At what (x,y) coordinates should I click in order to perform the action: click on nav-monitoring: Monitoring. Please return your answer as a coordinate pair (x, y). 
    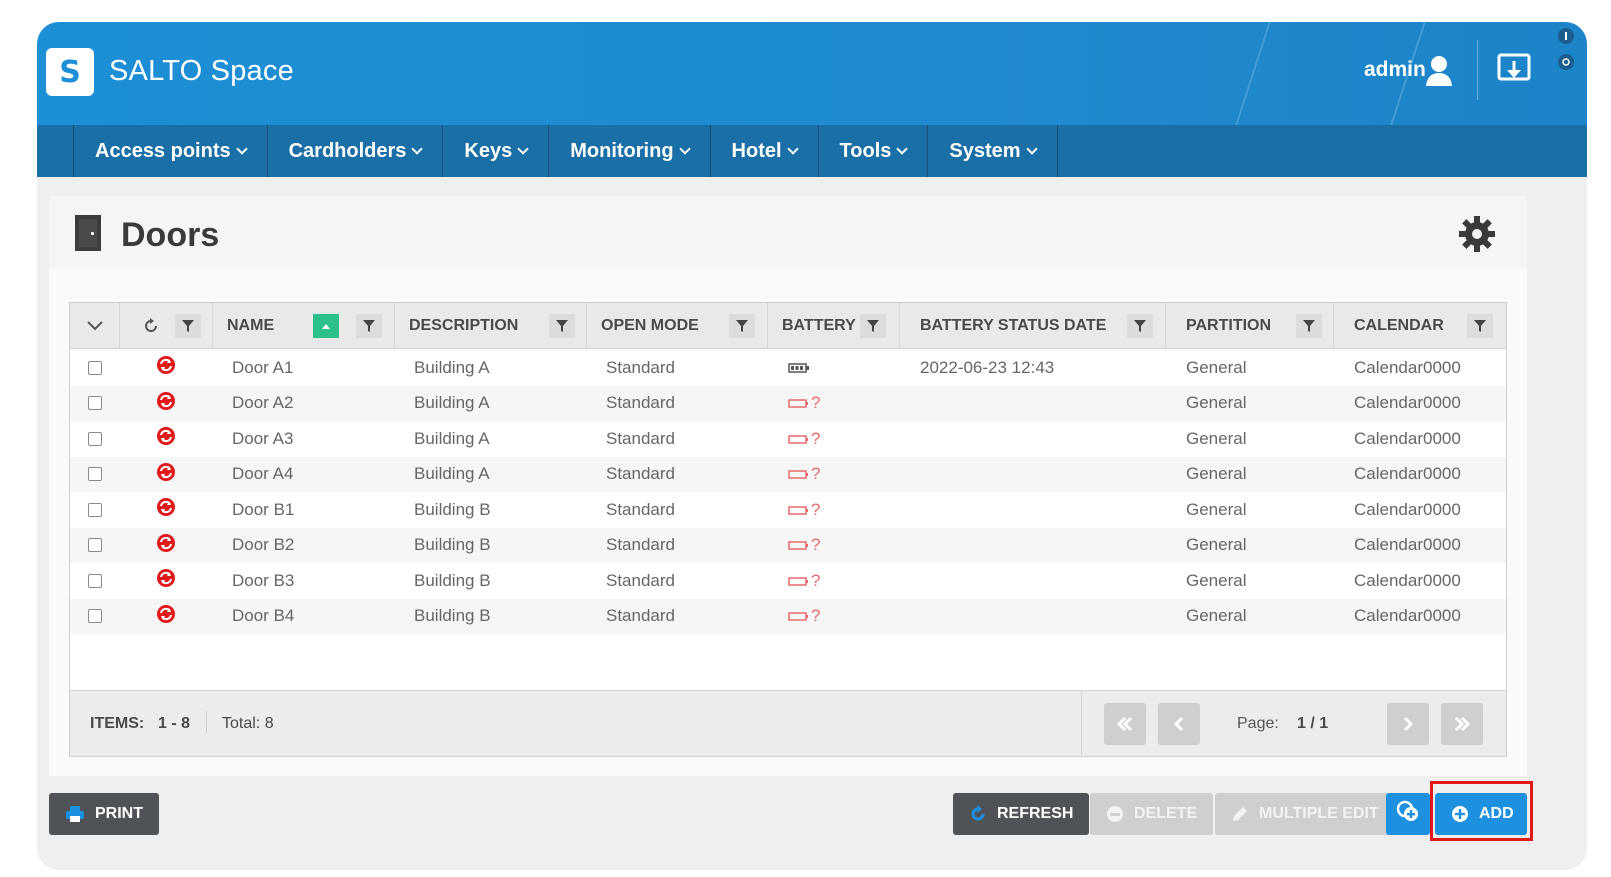
    Looking at the image, I should click on (628, 151).